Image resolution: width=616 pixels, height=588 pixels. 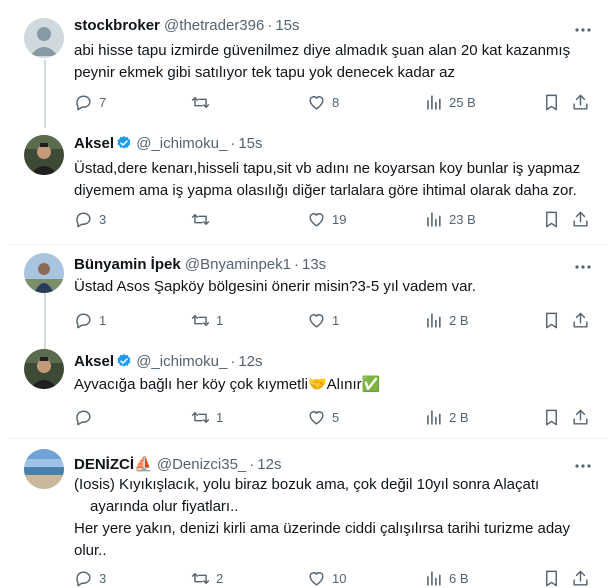 I want to click on like-button: 19, so click(x=326, y=219).